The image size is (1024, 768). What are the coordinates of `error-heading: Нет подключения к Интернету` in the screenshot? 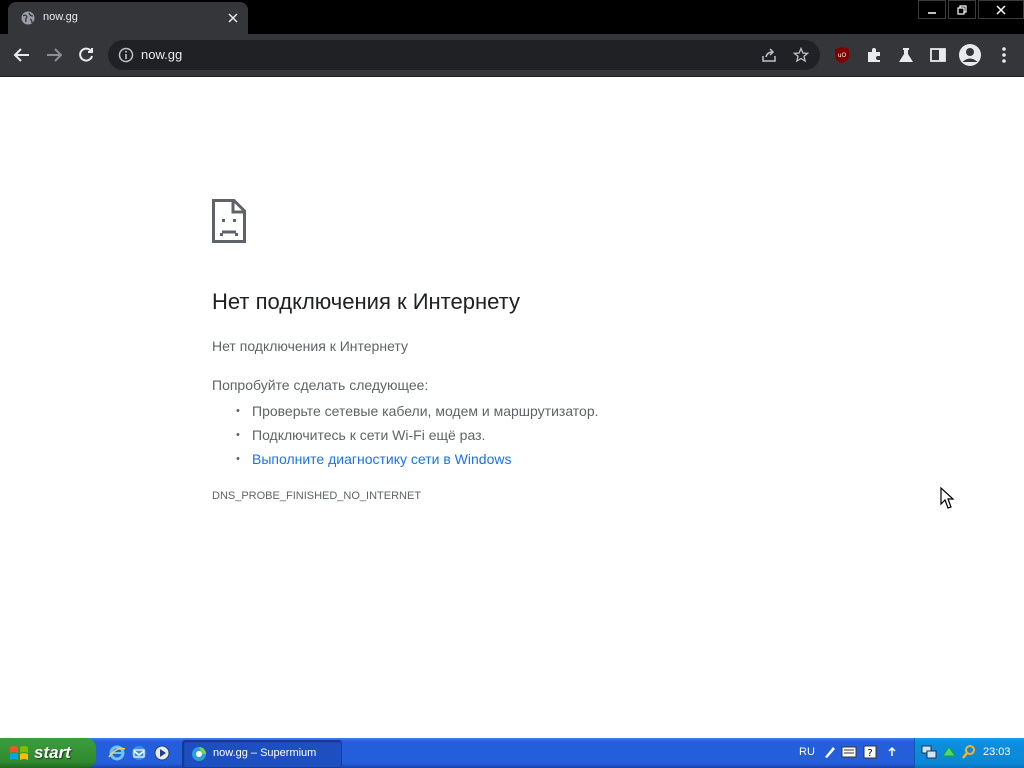 It's located at (366, 301).